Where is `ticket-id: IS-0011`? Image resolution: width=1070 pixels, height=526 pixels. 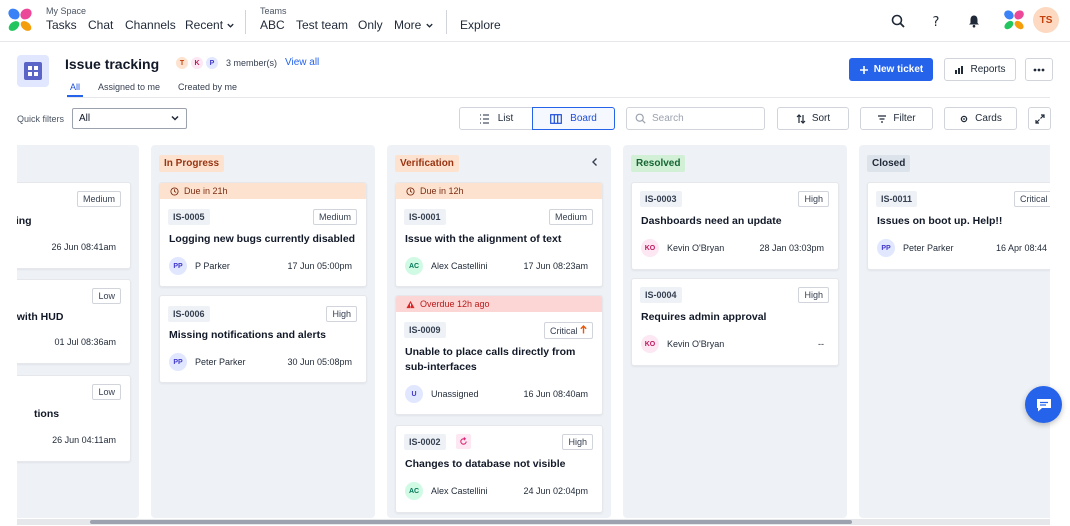 ticket-id: IS-0011 is located at coordinates (897, 199).